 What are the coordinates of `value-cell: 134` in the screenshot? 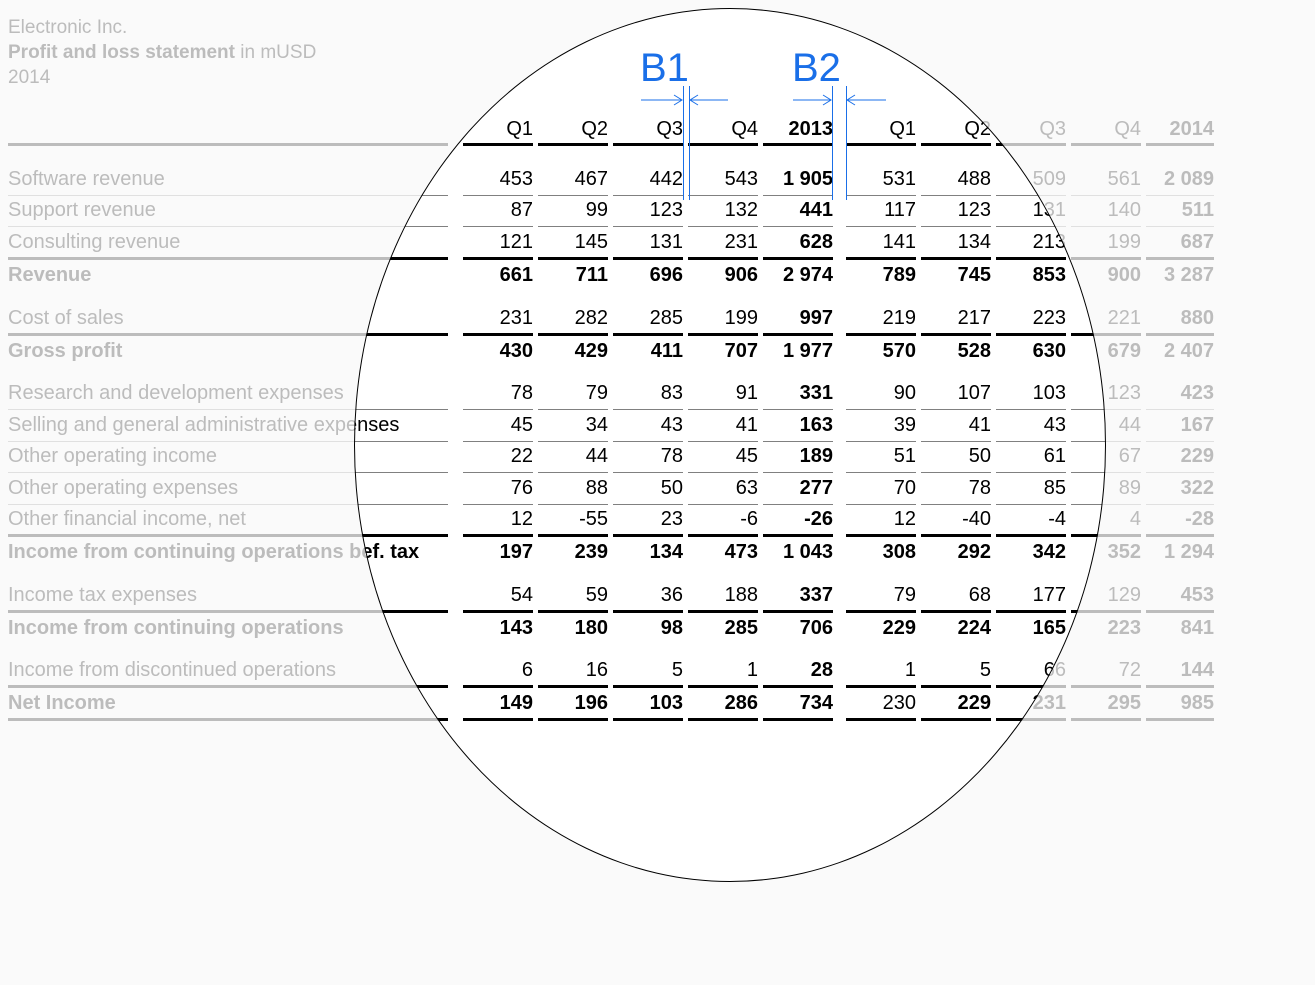 It's located at (974, 242).